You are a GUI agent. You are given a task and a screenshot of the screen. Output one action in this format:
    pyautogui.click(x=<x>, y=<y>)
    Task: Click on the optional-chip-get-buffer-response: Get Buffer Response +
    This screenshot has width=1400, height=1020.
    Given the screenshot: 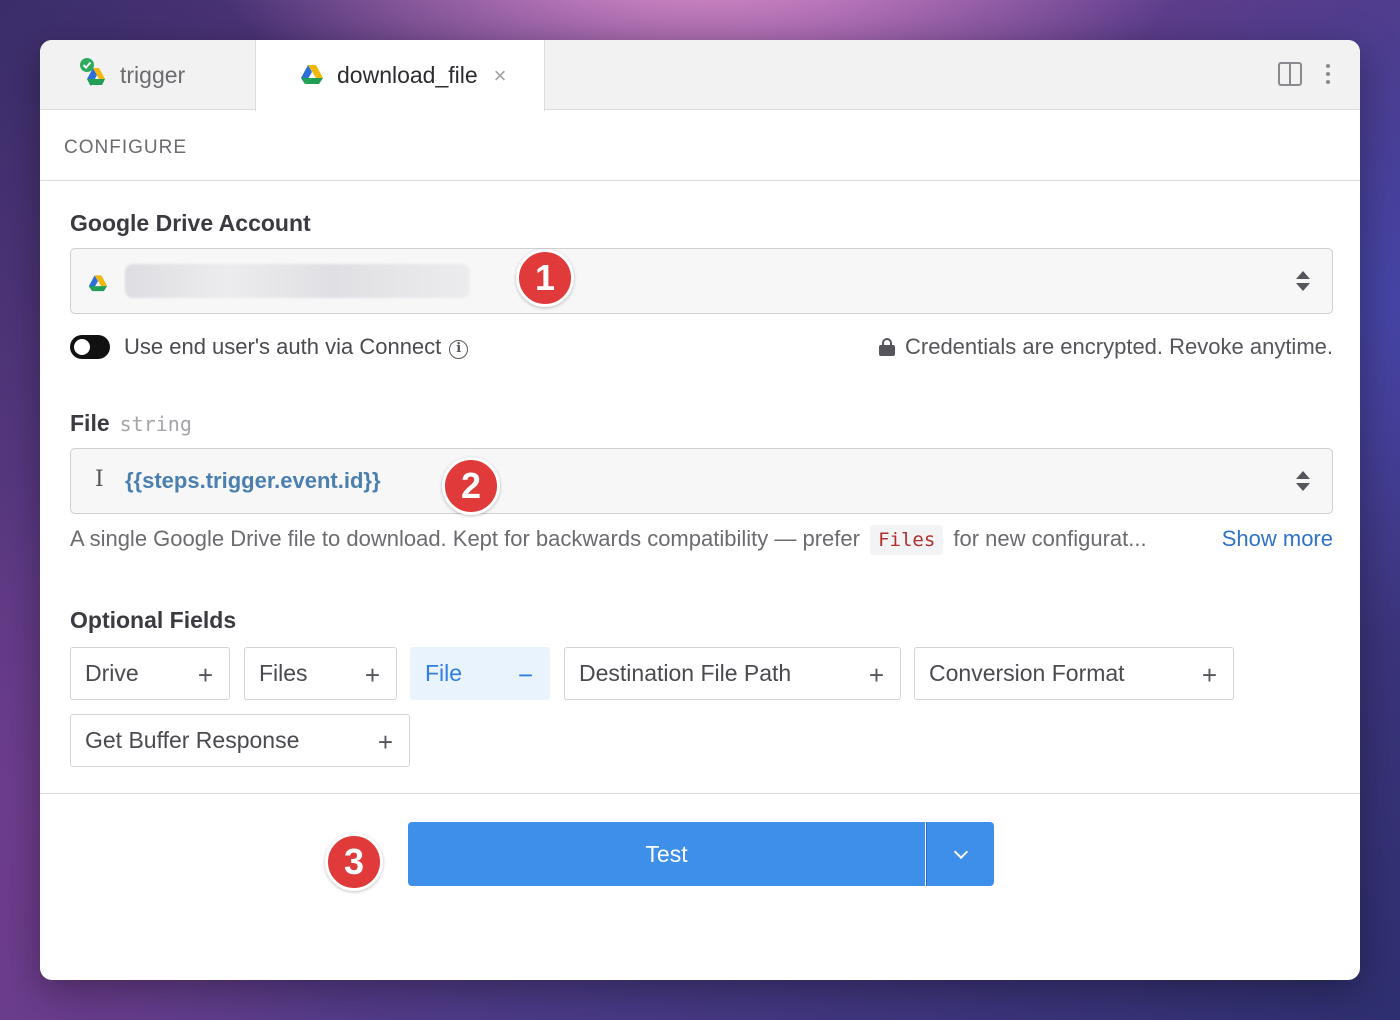 What is the action you would take?
    pyautogui.click(x=240, y=740)
    